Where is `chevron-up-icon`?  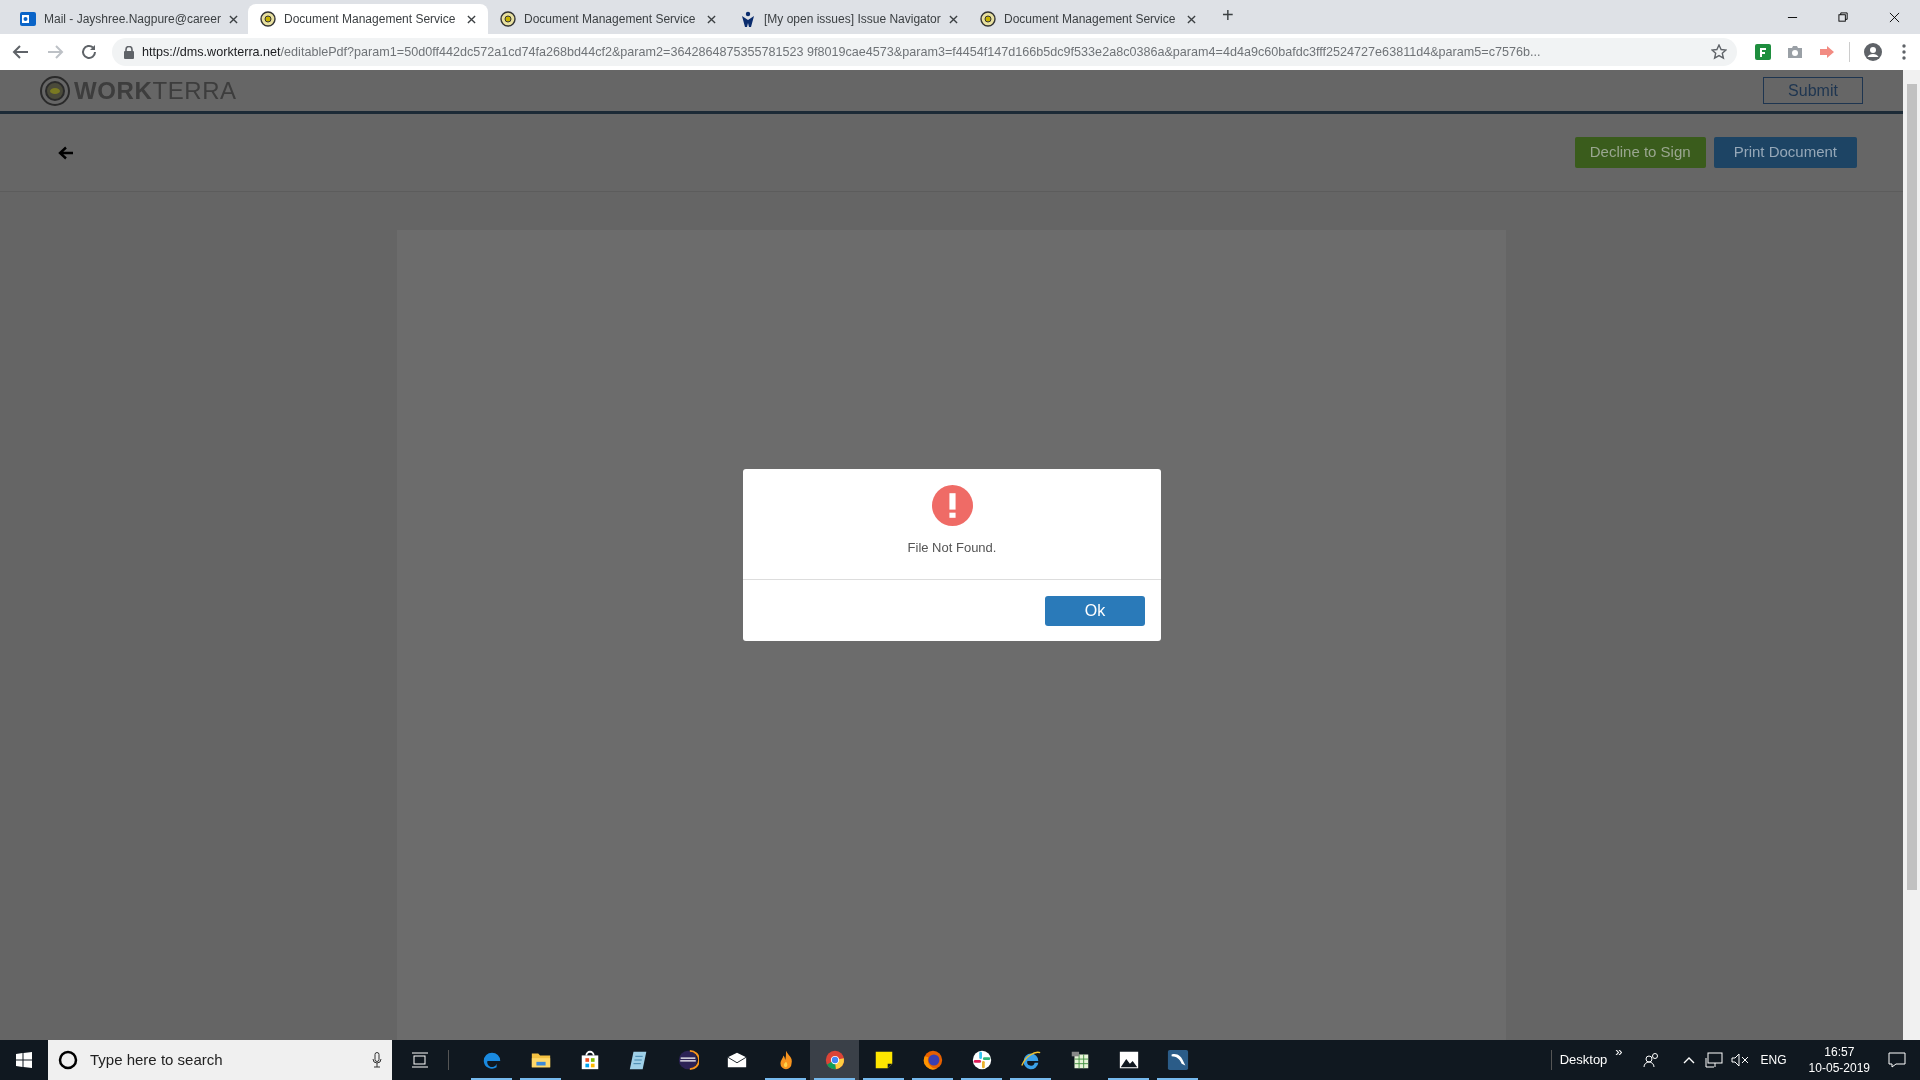 chevron-up-icon is located at coordinates (1688, 1060).